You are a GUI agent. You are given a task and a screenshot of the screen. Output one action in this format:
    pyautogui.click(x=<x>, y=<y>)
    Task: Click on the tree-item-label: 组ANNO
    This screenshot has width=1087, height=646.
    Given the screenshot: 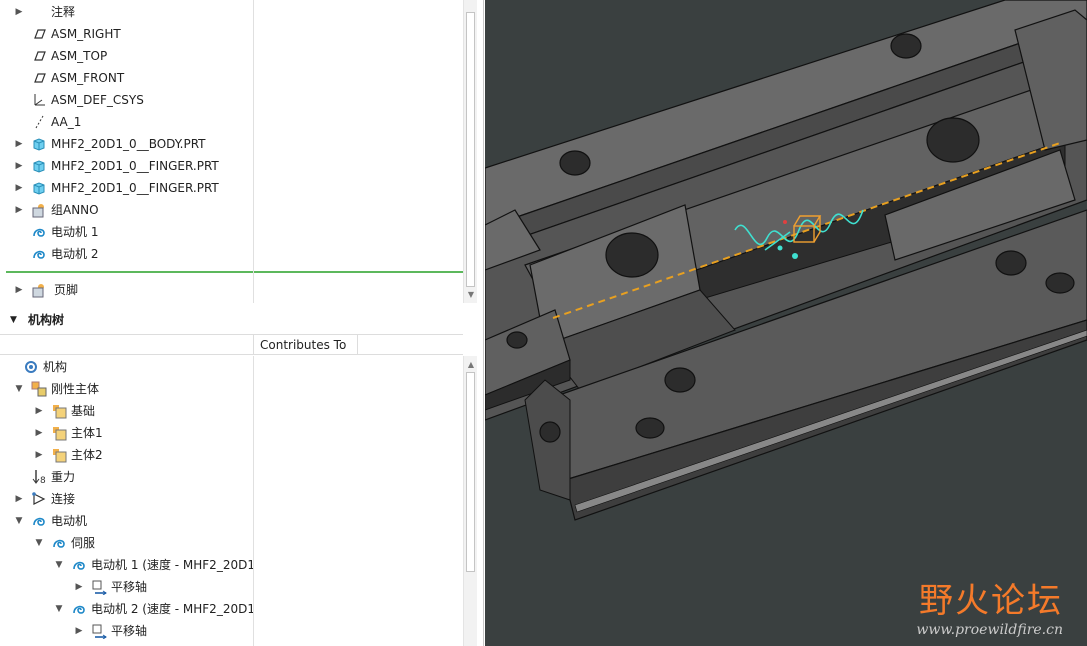 What is the action you would take?
    pyautogui.click(x=75, y=210)
    